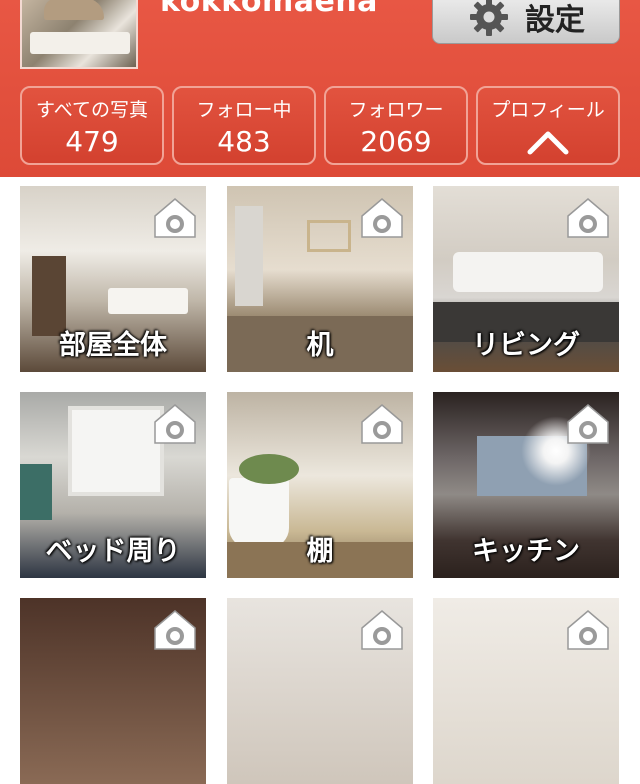  I want to click on stat-all-photos-value: 479, so click(92, 141).